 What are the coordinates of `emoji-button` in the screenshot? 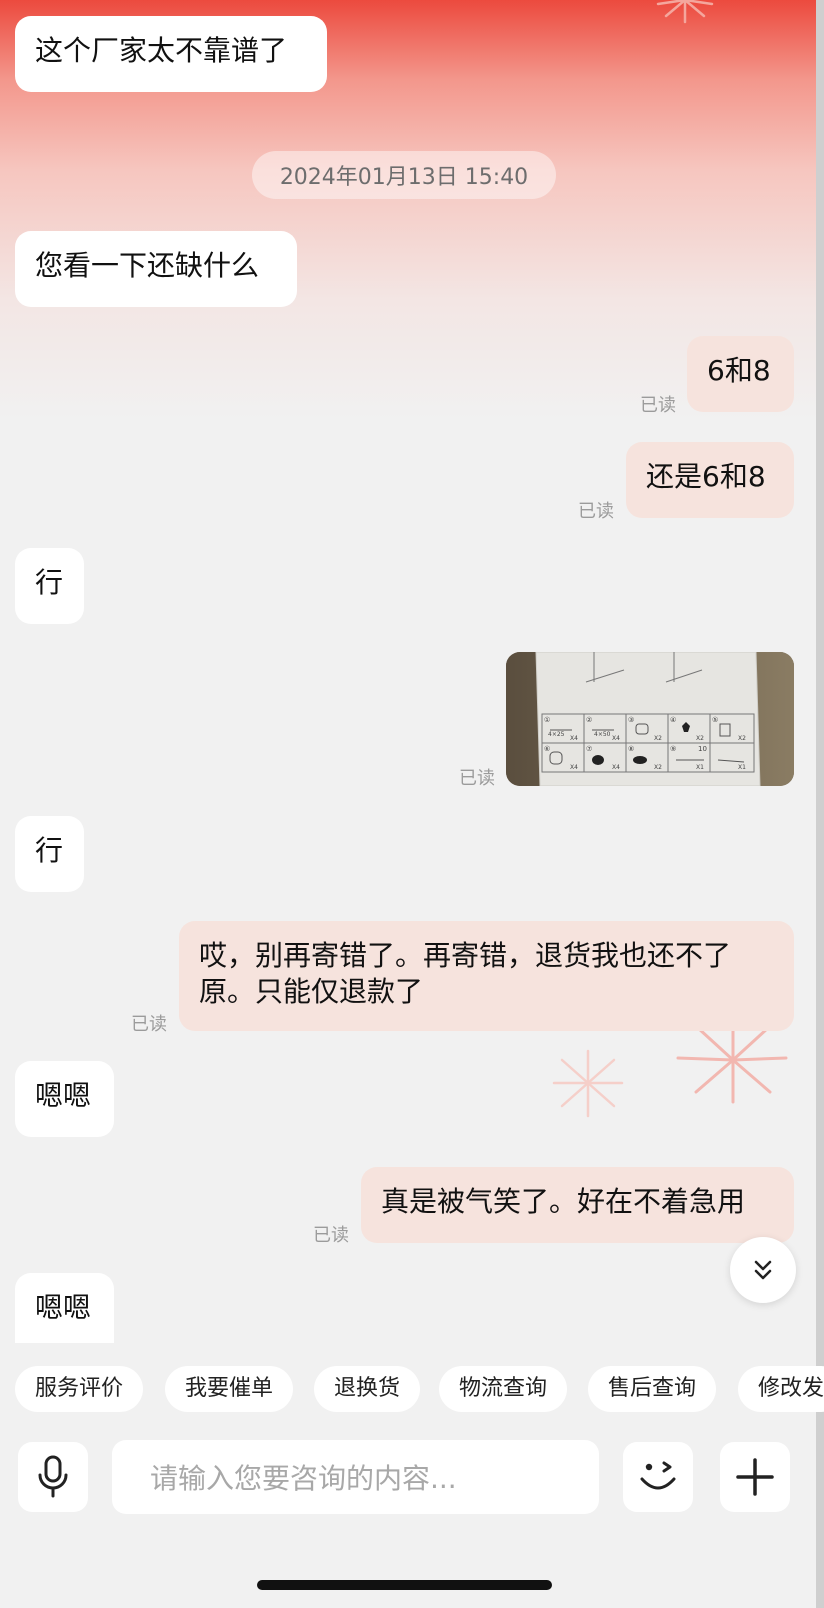 It's located at (658, 1477).